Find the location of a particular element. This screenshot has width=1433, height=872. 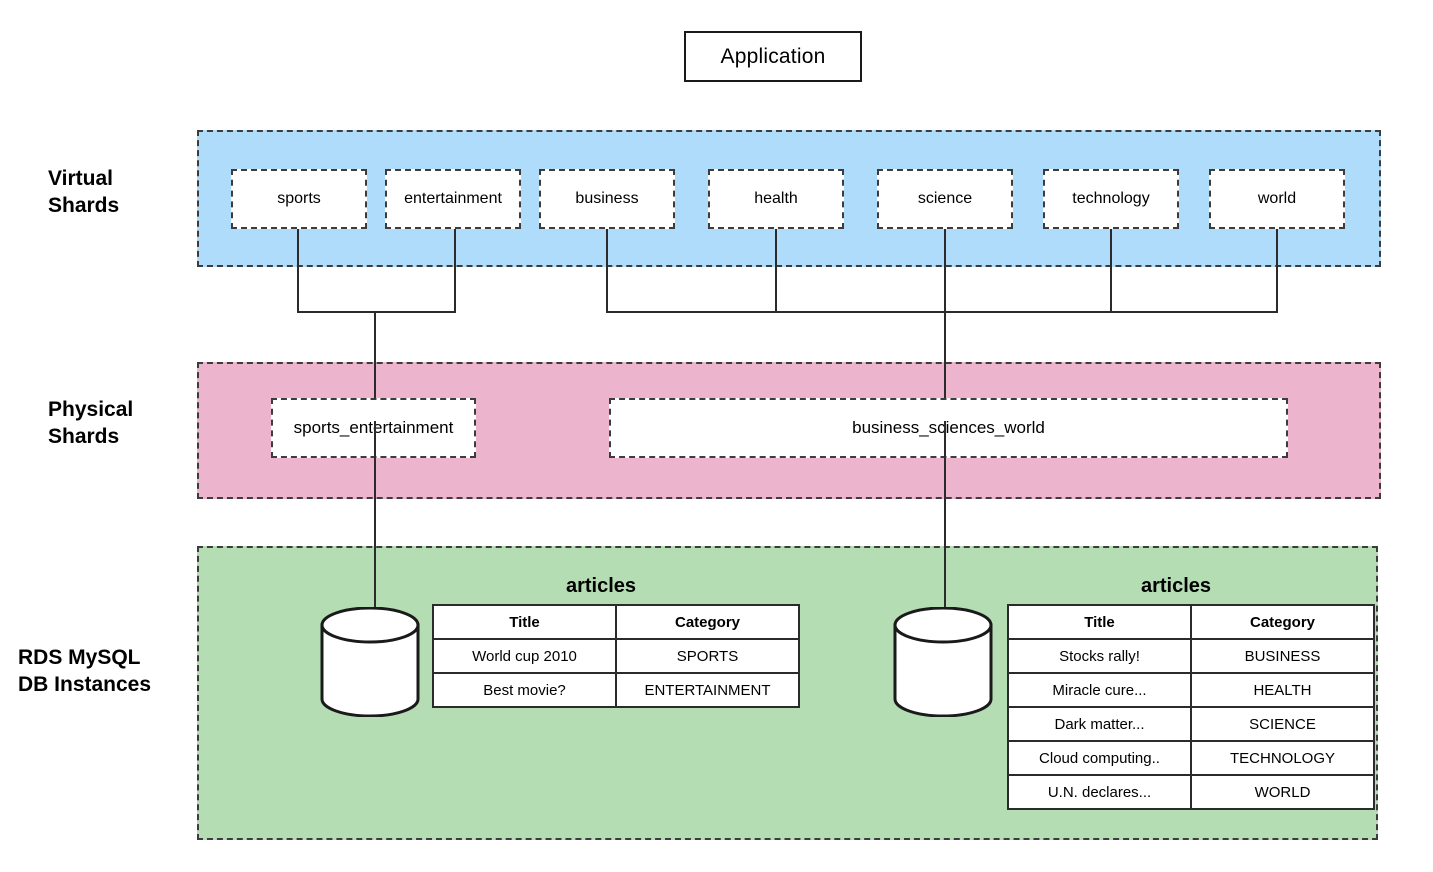

cell-title: World cup 2010 is located at coordinates (524, 656).